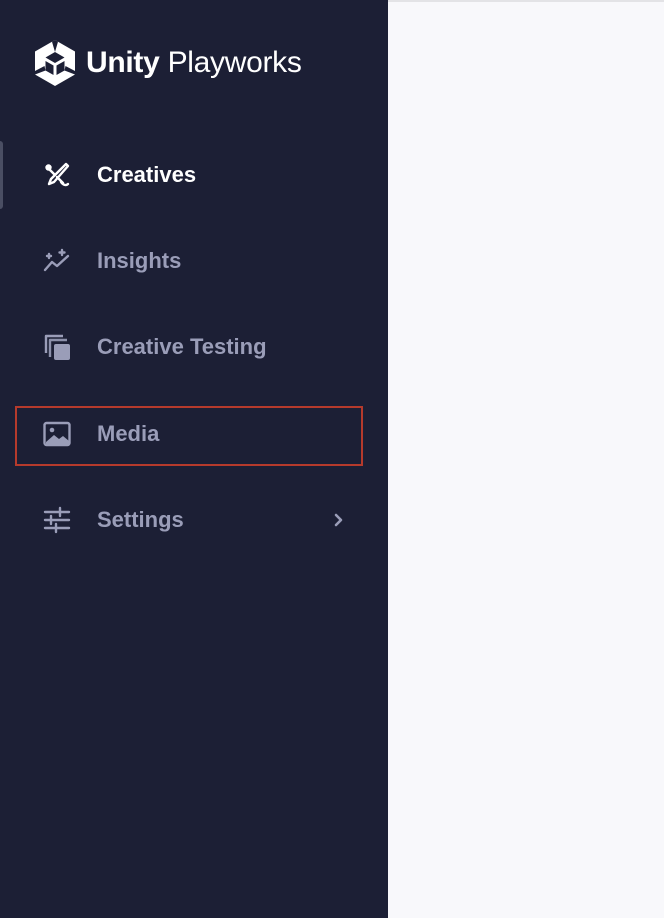 The width and height of the screenshot is (664, 918). Describe the element at coordinates (194, 520) in the screenshot. I see `sidebar-item-settings: Settings` at that location.